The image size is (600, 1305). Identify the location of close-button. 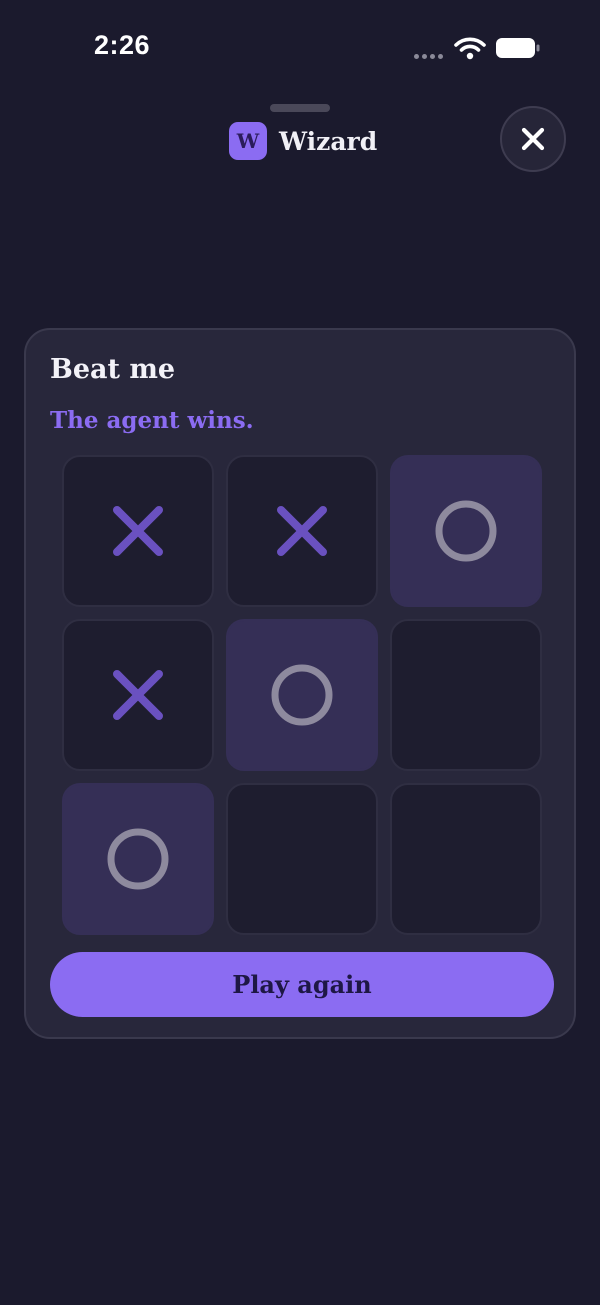
(533, 139).